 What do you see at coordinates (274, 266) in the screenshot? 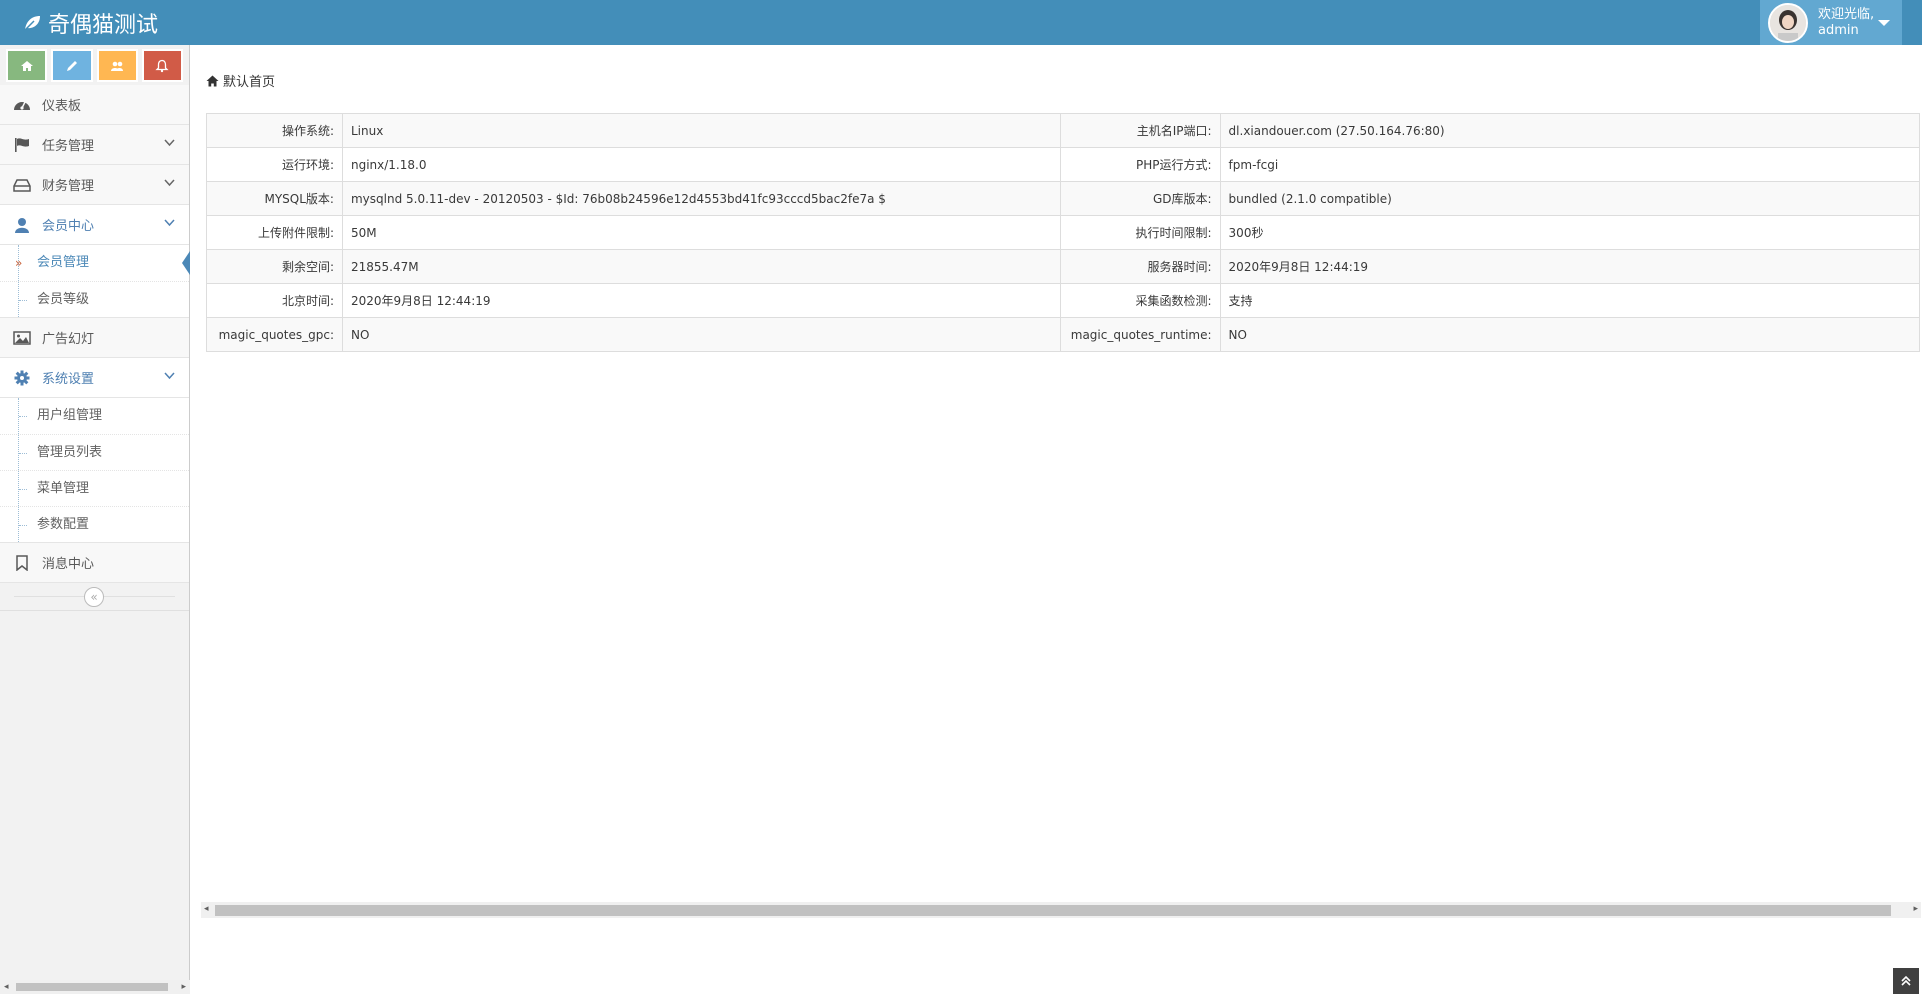
I see `info-label: 剩余空间:` at bounding box center [274, 266].